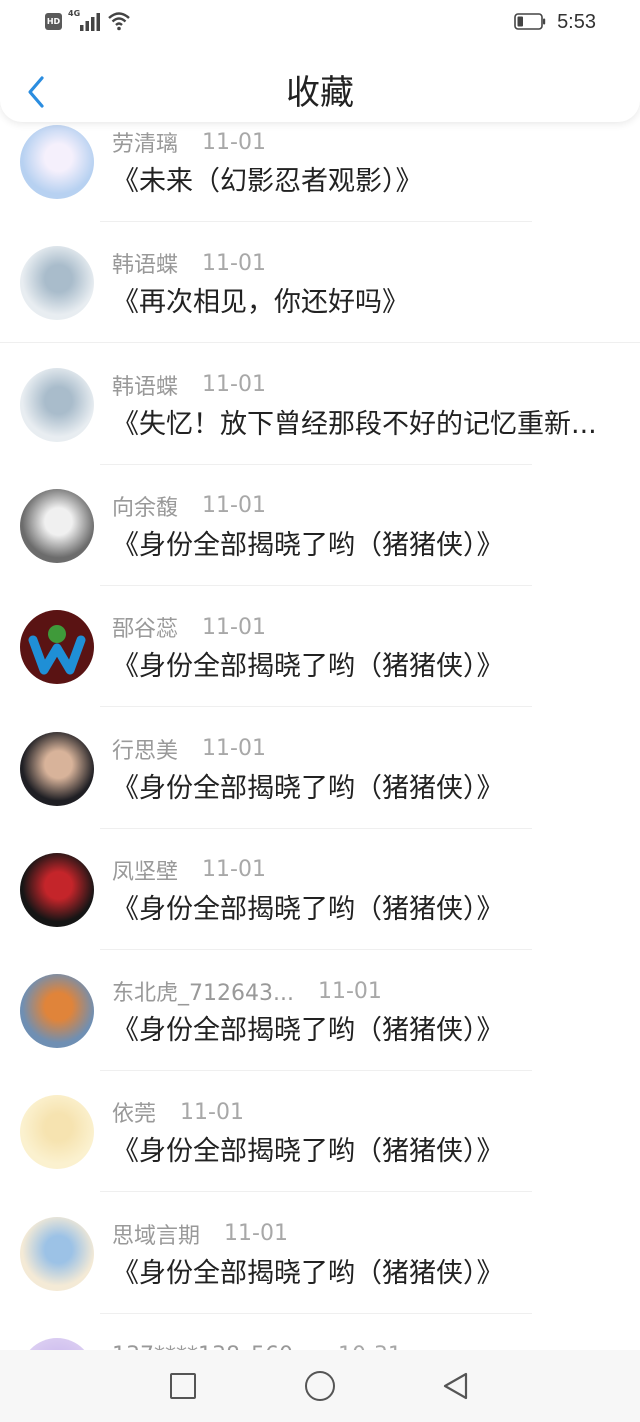 The height and width of the screenshot is (1422, 640). Describe the element at coordinates (320, 889) in the screenshot. I see `list-item: 凤坚壁 11-01 《身份全部揭晓了哟（猪猪侠）》` at that location.